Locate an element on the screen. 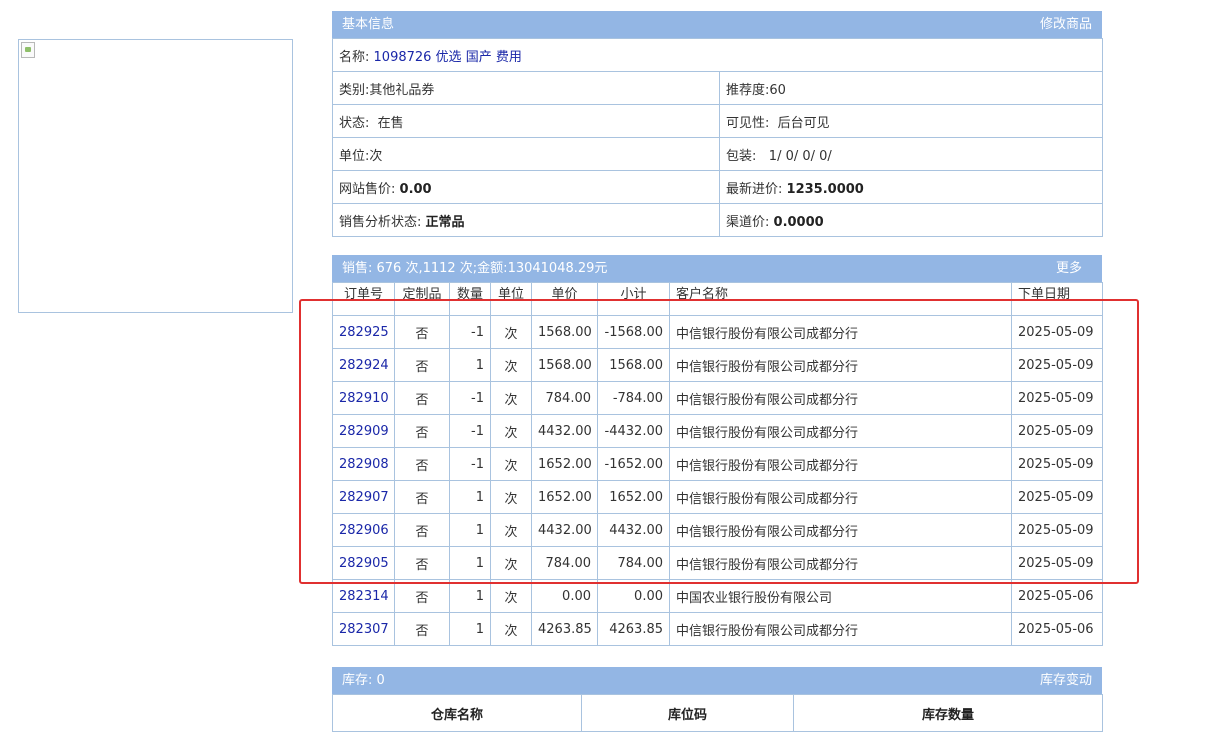 The image size is (1232, 732). stock-panel: 库存: 0 库存变动 仓库名称 库位码 库存数量 is located at coordinates (717, 699).